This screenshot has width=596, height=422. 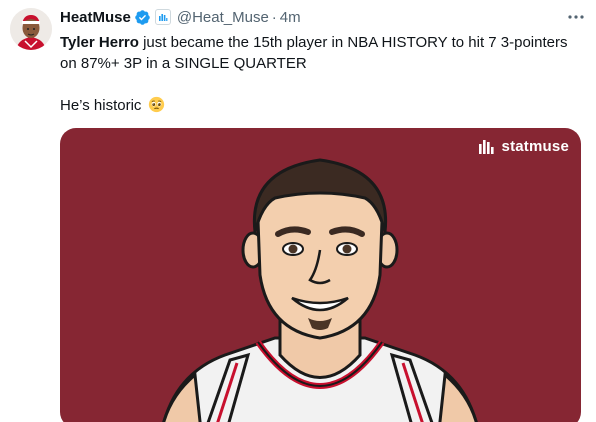 I want to click on statmuse-logo-text: statmuse, so click(x=535, y=146).